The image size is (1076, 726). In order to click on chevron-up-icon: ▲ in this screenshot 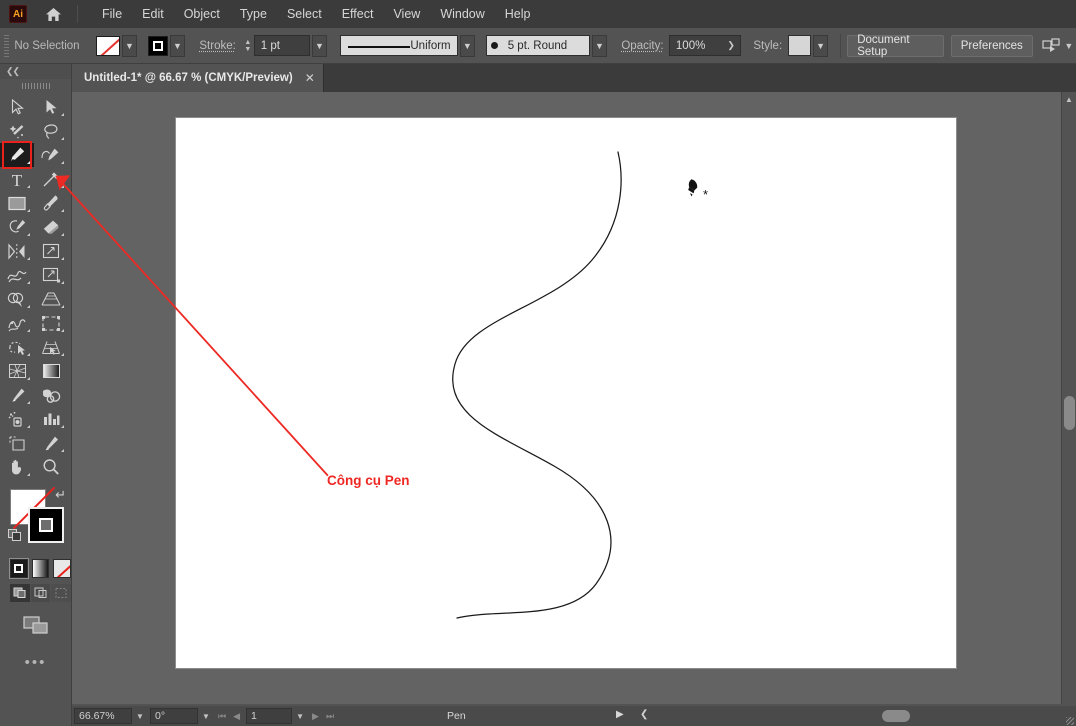, I will do `click(1069, 99)`.